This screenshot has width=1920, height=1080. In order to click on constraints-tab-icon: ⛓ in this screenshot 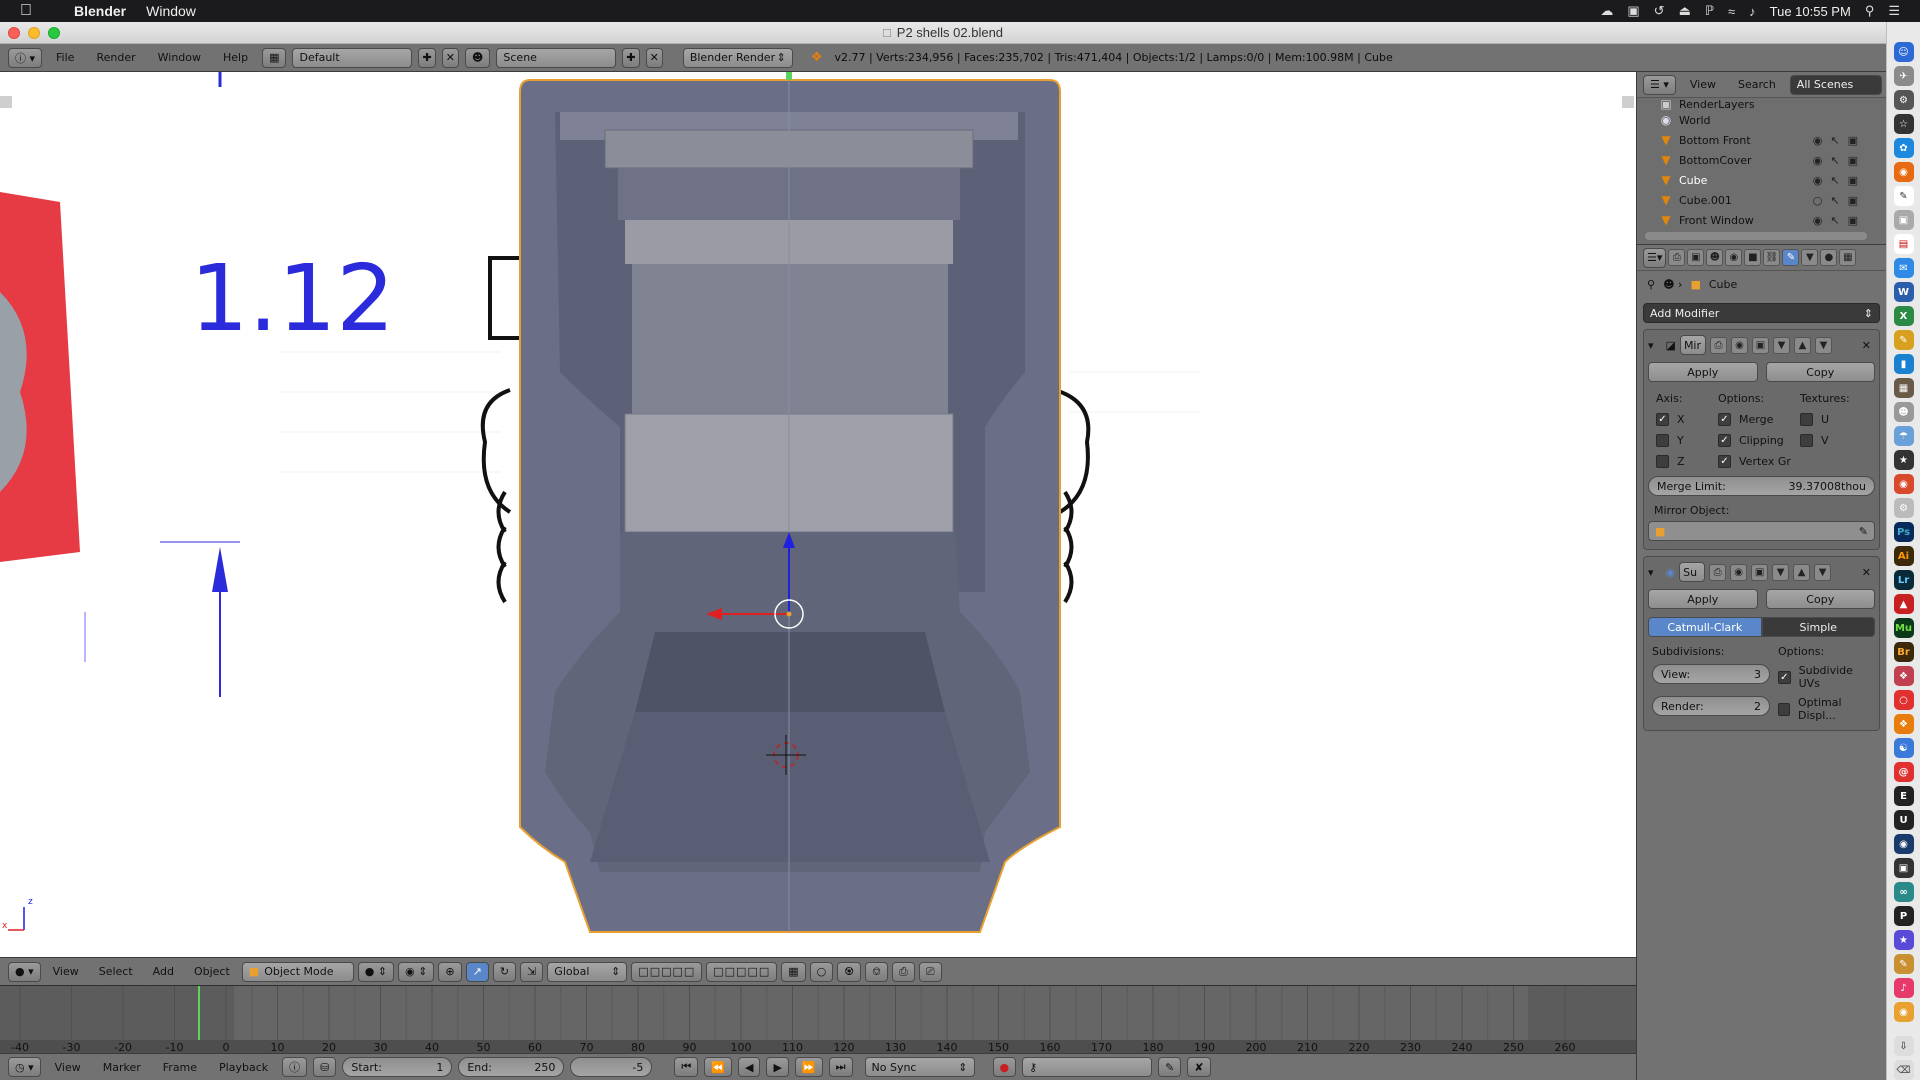, I will do `click(1772, 257)`.